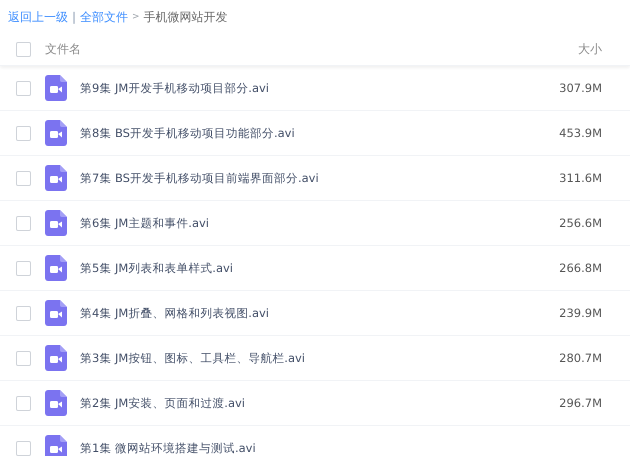 This screenshot has width=630, height=456. What do you see at coordinates (580, 268) in the screenshot?
I see `file-size: 266.8M` at bounding box center [580, 268].